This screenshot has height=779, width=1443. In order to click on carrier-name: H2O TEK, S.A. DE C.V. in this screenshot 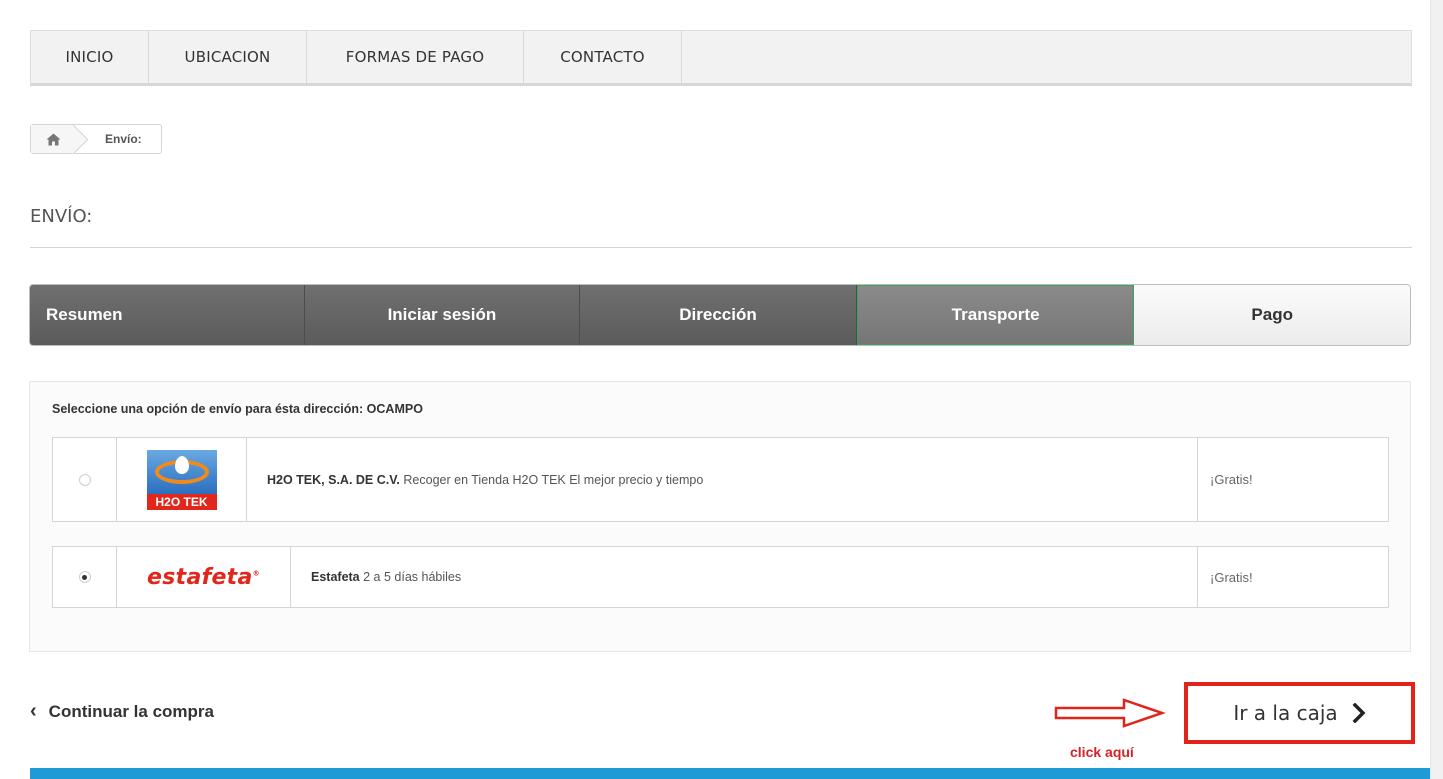, I will do `click(333, 479)`.